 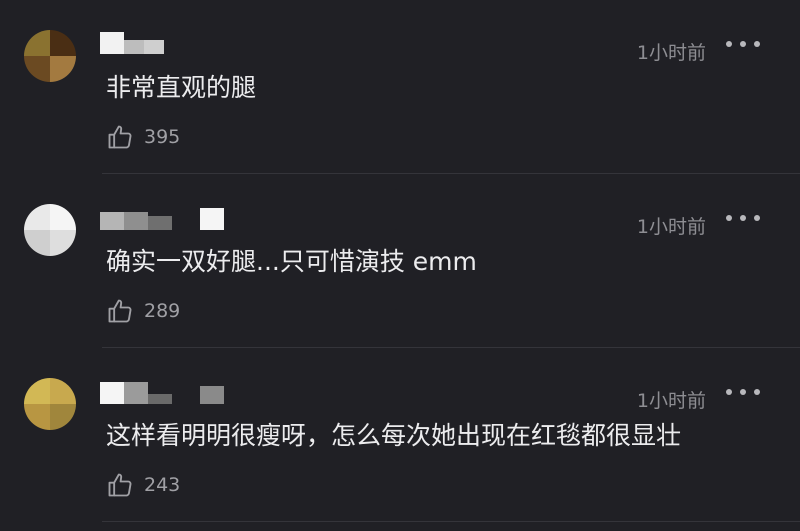 I want to click on divider, so click(x=451, y=521).